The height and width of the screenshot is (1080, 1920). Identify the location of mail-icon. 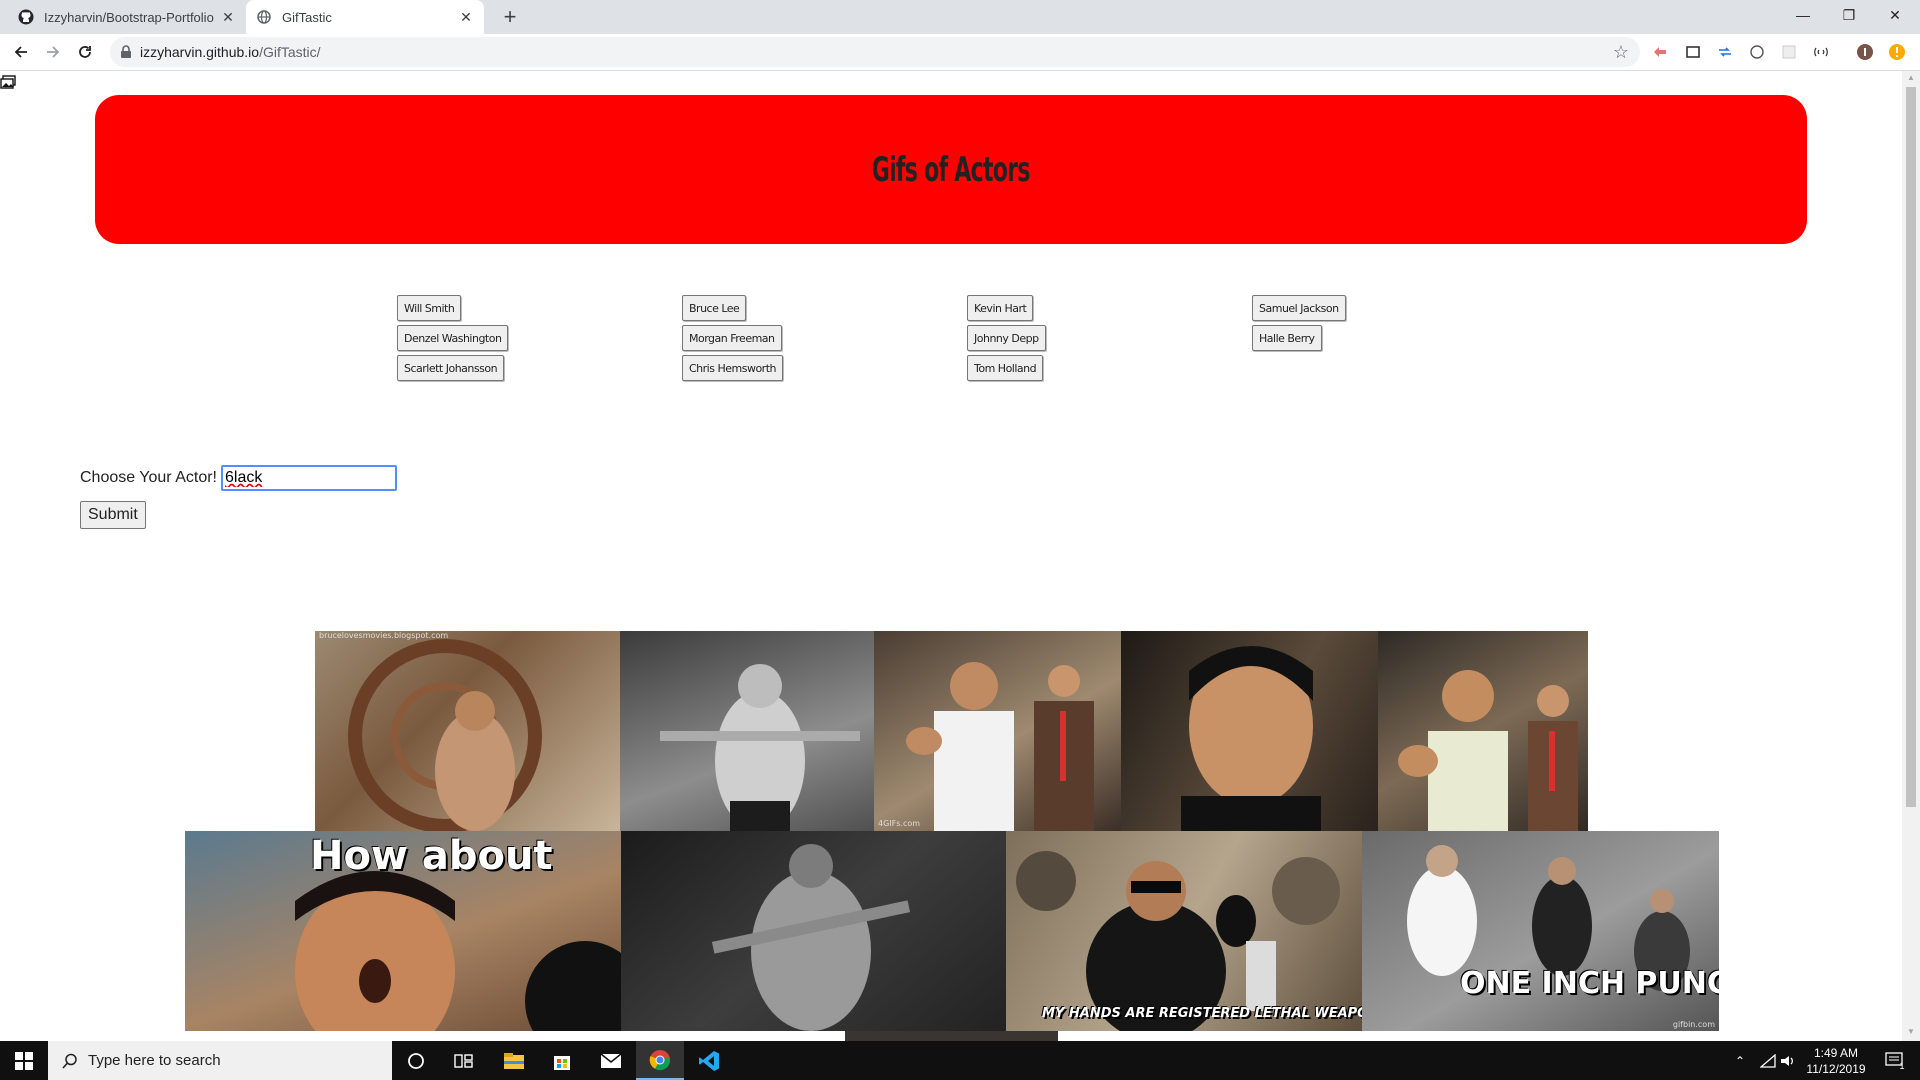
(611, 1060).